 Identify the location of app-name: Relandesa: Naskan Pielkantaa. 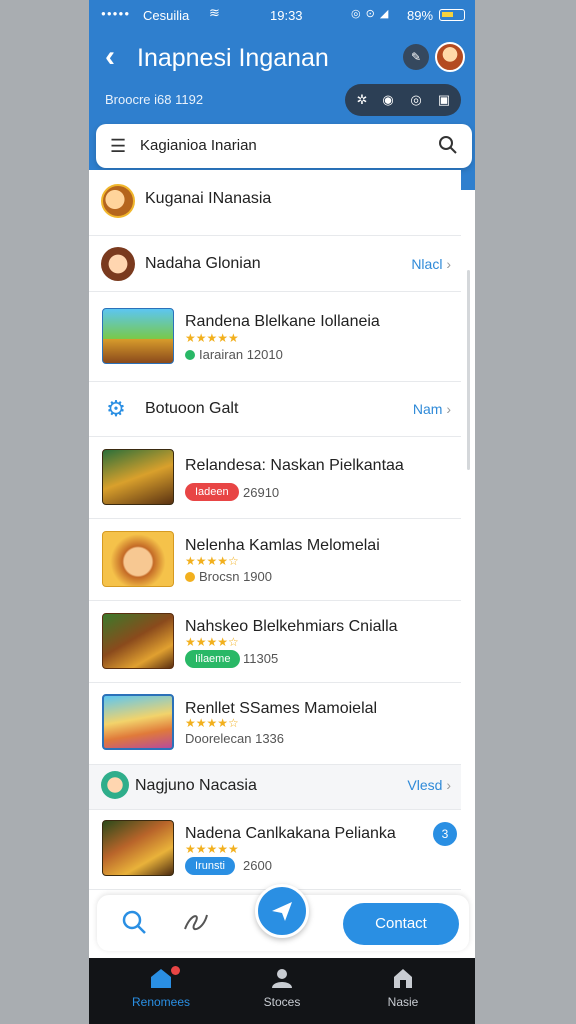
(294, 465).